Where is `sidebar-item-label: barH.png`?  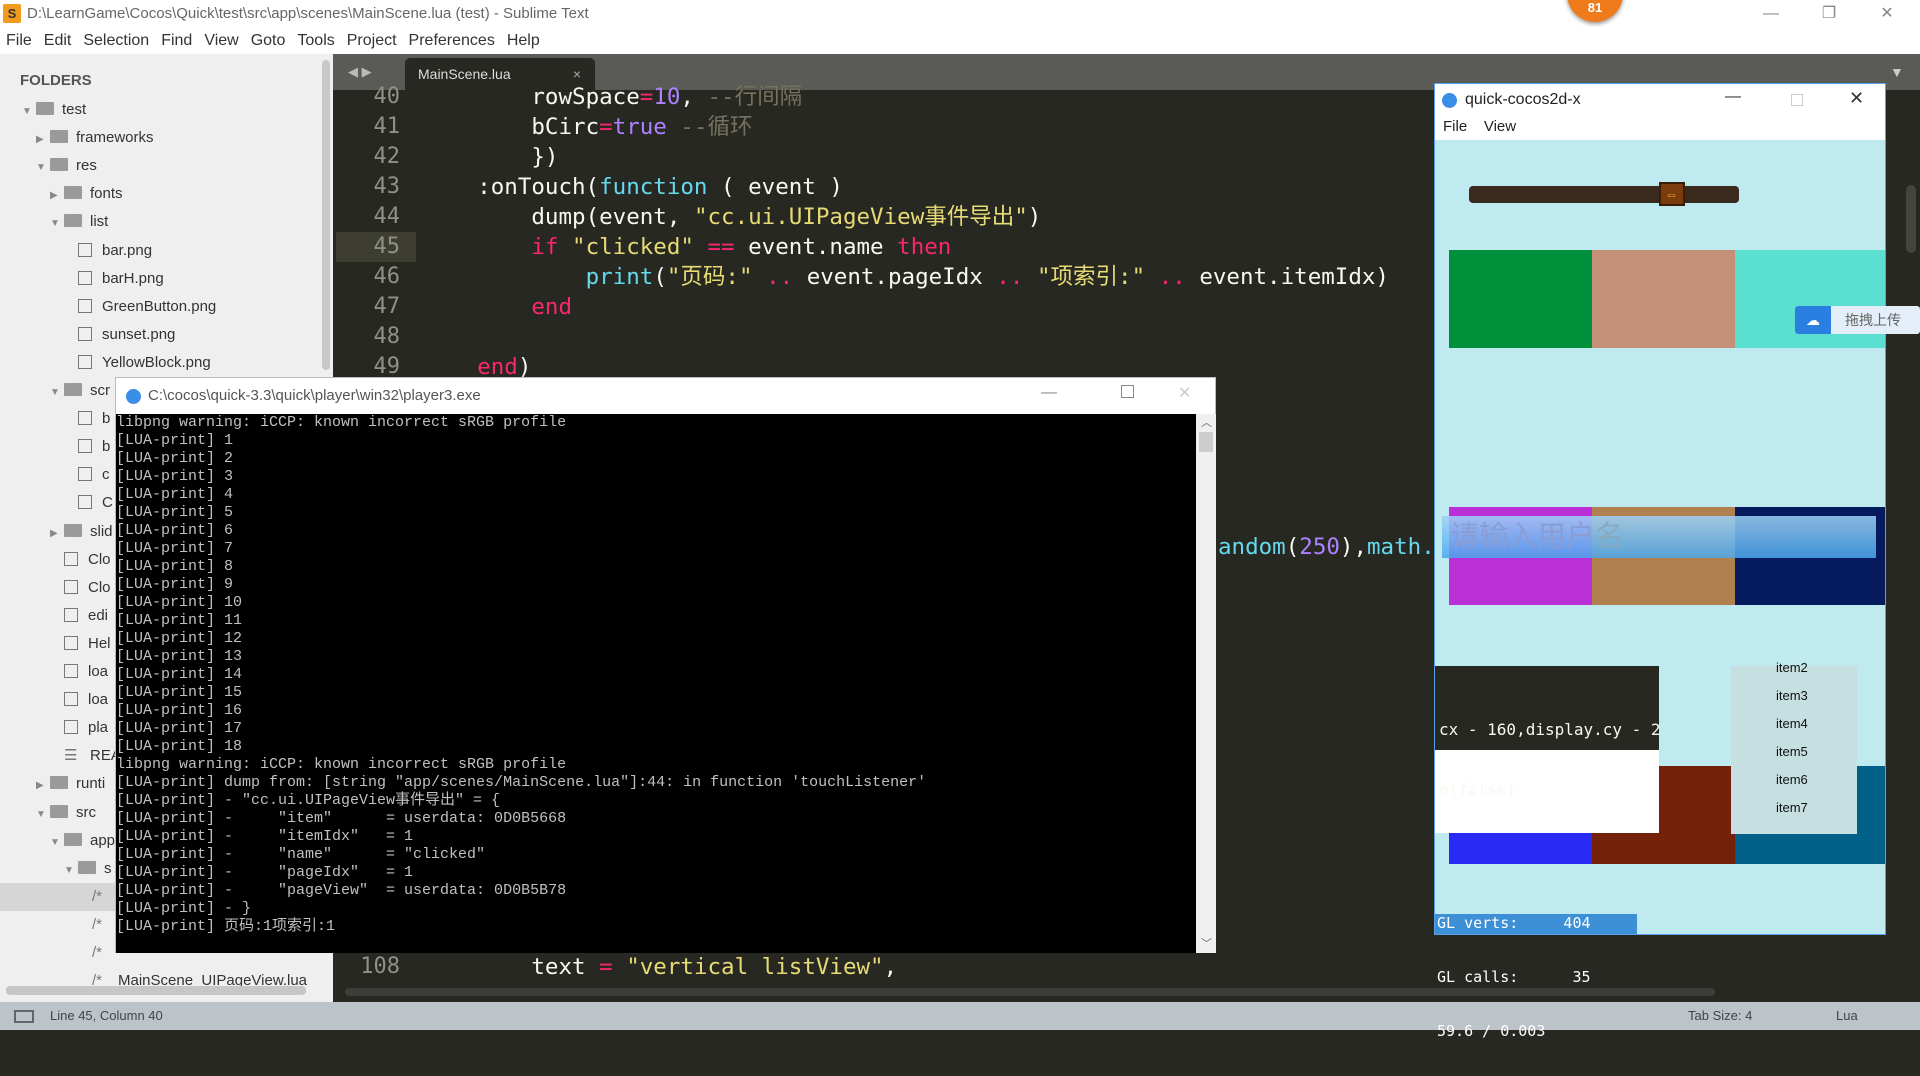
sidebar-item-label: barH.png is located at coordinates (133, 278).